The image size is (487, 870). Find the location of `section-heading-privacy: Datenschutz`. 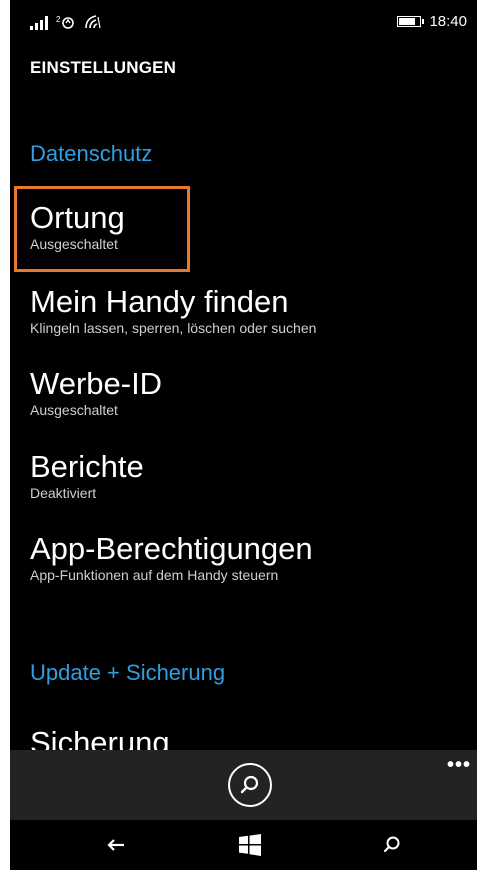

section-heading-privacy: Datenschutz is located at coordinates (91, 153).